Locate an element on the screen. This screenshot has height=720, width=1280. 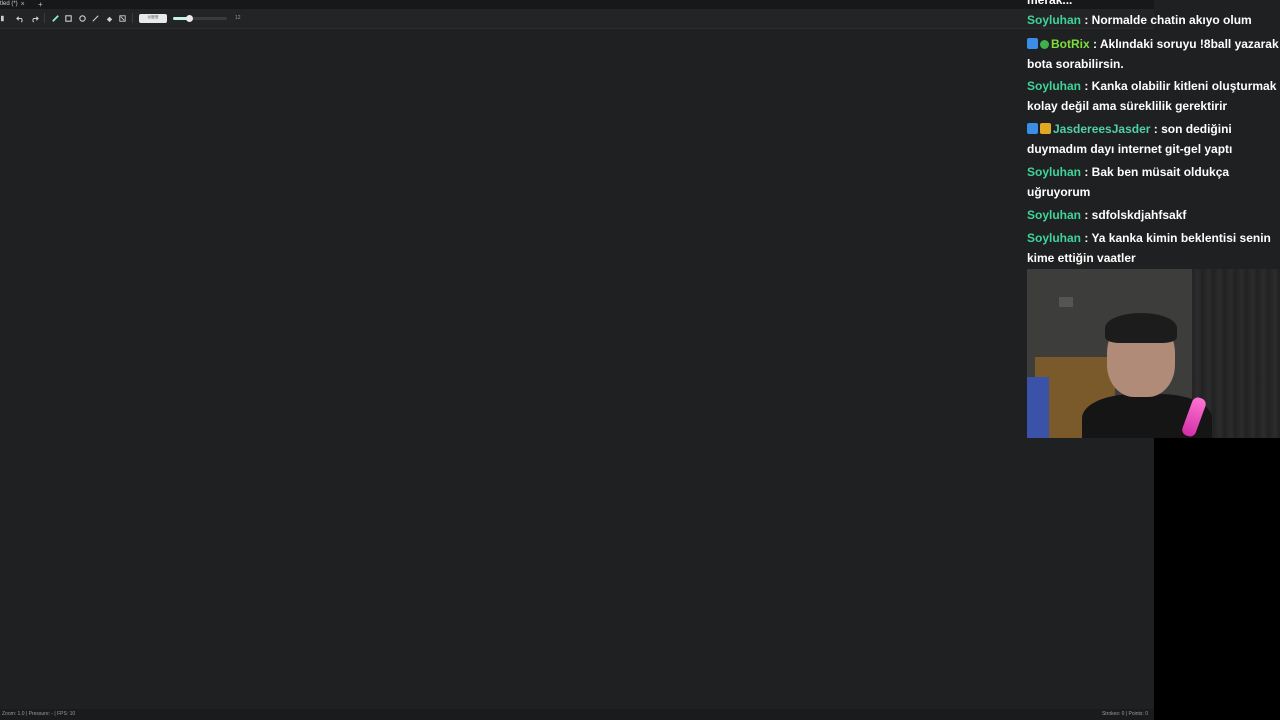
rectangle-tool-icon is located at coordinates (68, 18).